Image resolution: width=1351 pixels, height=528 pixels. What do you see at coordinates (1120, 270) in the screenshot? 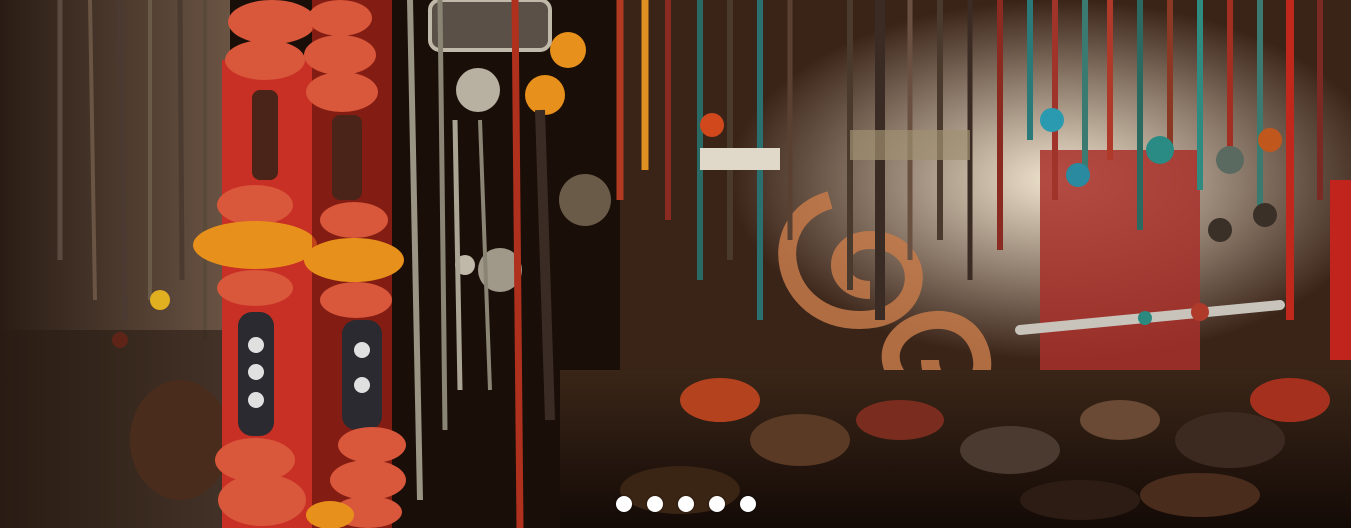
I see `red-cloth` at bounding box center [1120, 270].